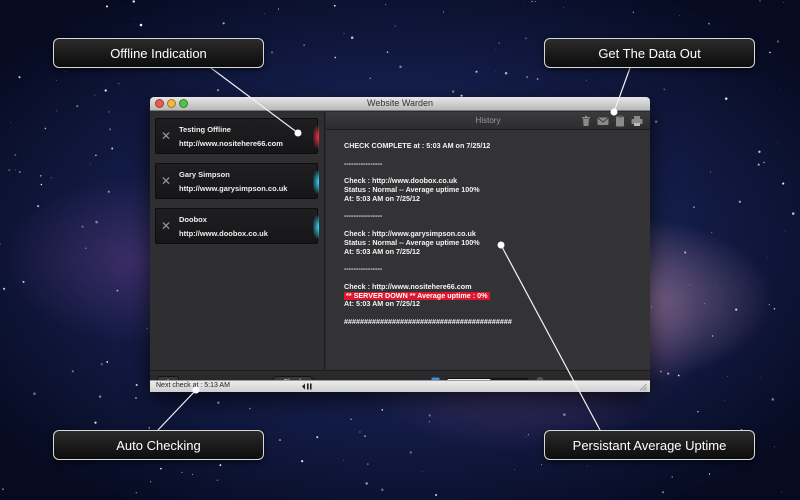 Image resolution: width=800 pixels, height=500 pixels. What do you see at coordinates (400, 104) in the screenshot?
I see `title-bar: Website Warden` at bounding box center [400, 104].